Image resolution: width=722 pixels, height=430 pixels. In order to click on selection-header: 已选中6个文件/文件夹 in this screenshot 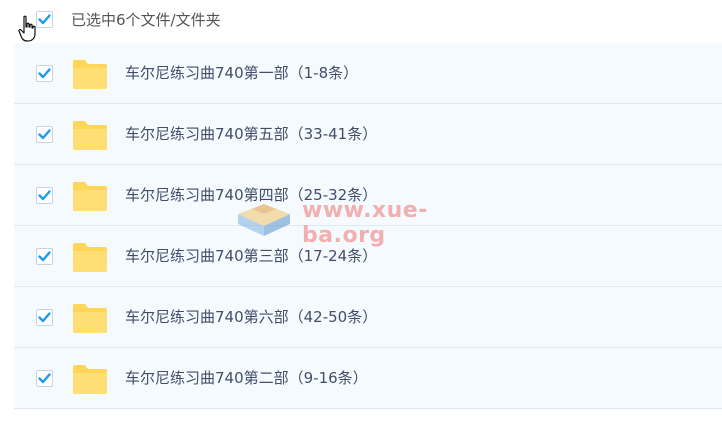, I will do `click(361, 21)`.